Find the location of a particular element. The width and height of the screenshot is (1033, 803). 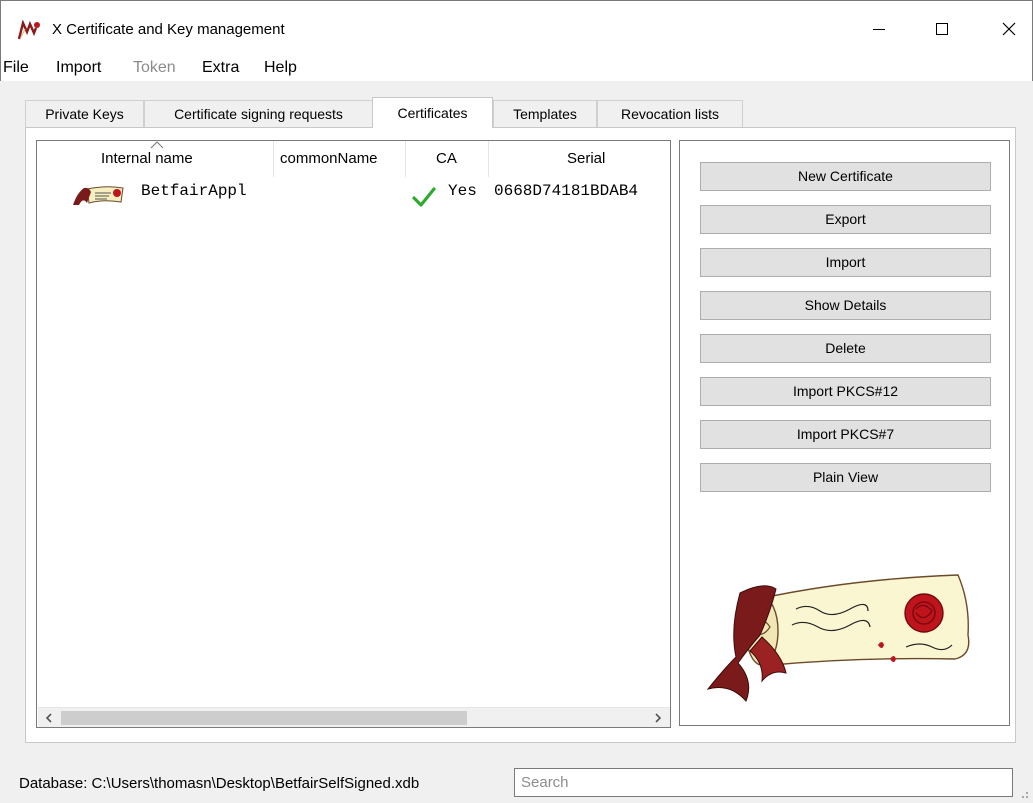

title-bar: X Certificate and Key management is located at coordinates (516, 28).